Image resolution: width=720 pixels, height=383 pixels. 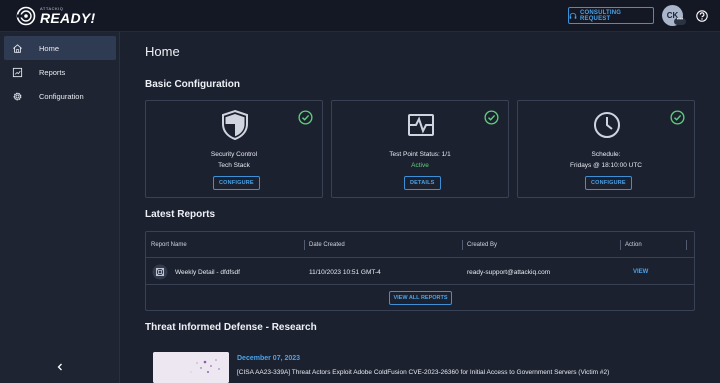 I want to click on sidebar-item-reports: Reports, so click(x=60, y=72).